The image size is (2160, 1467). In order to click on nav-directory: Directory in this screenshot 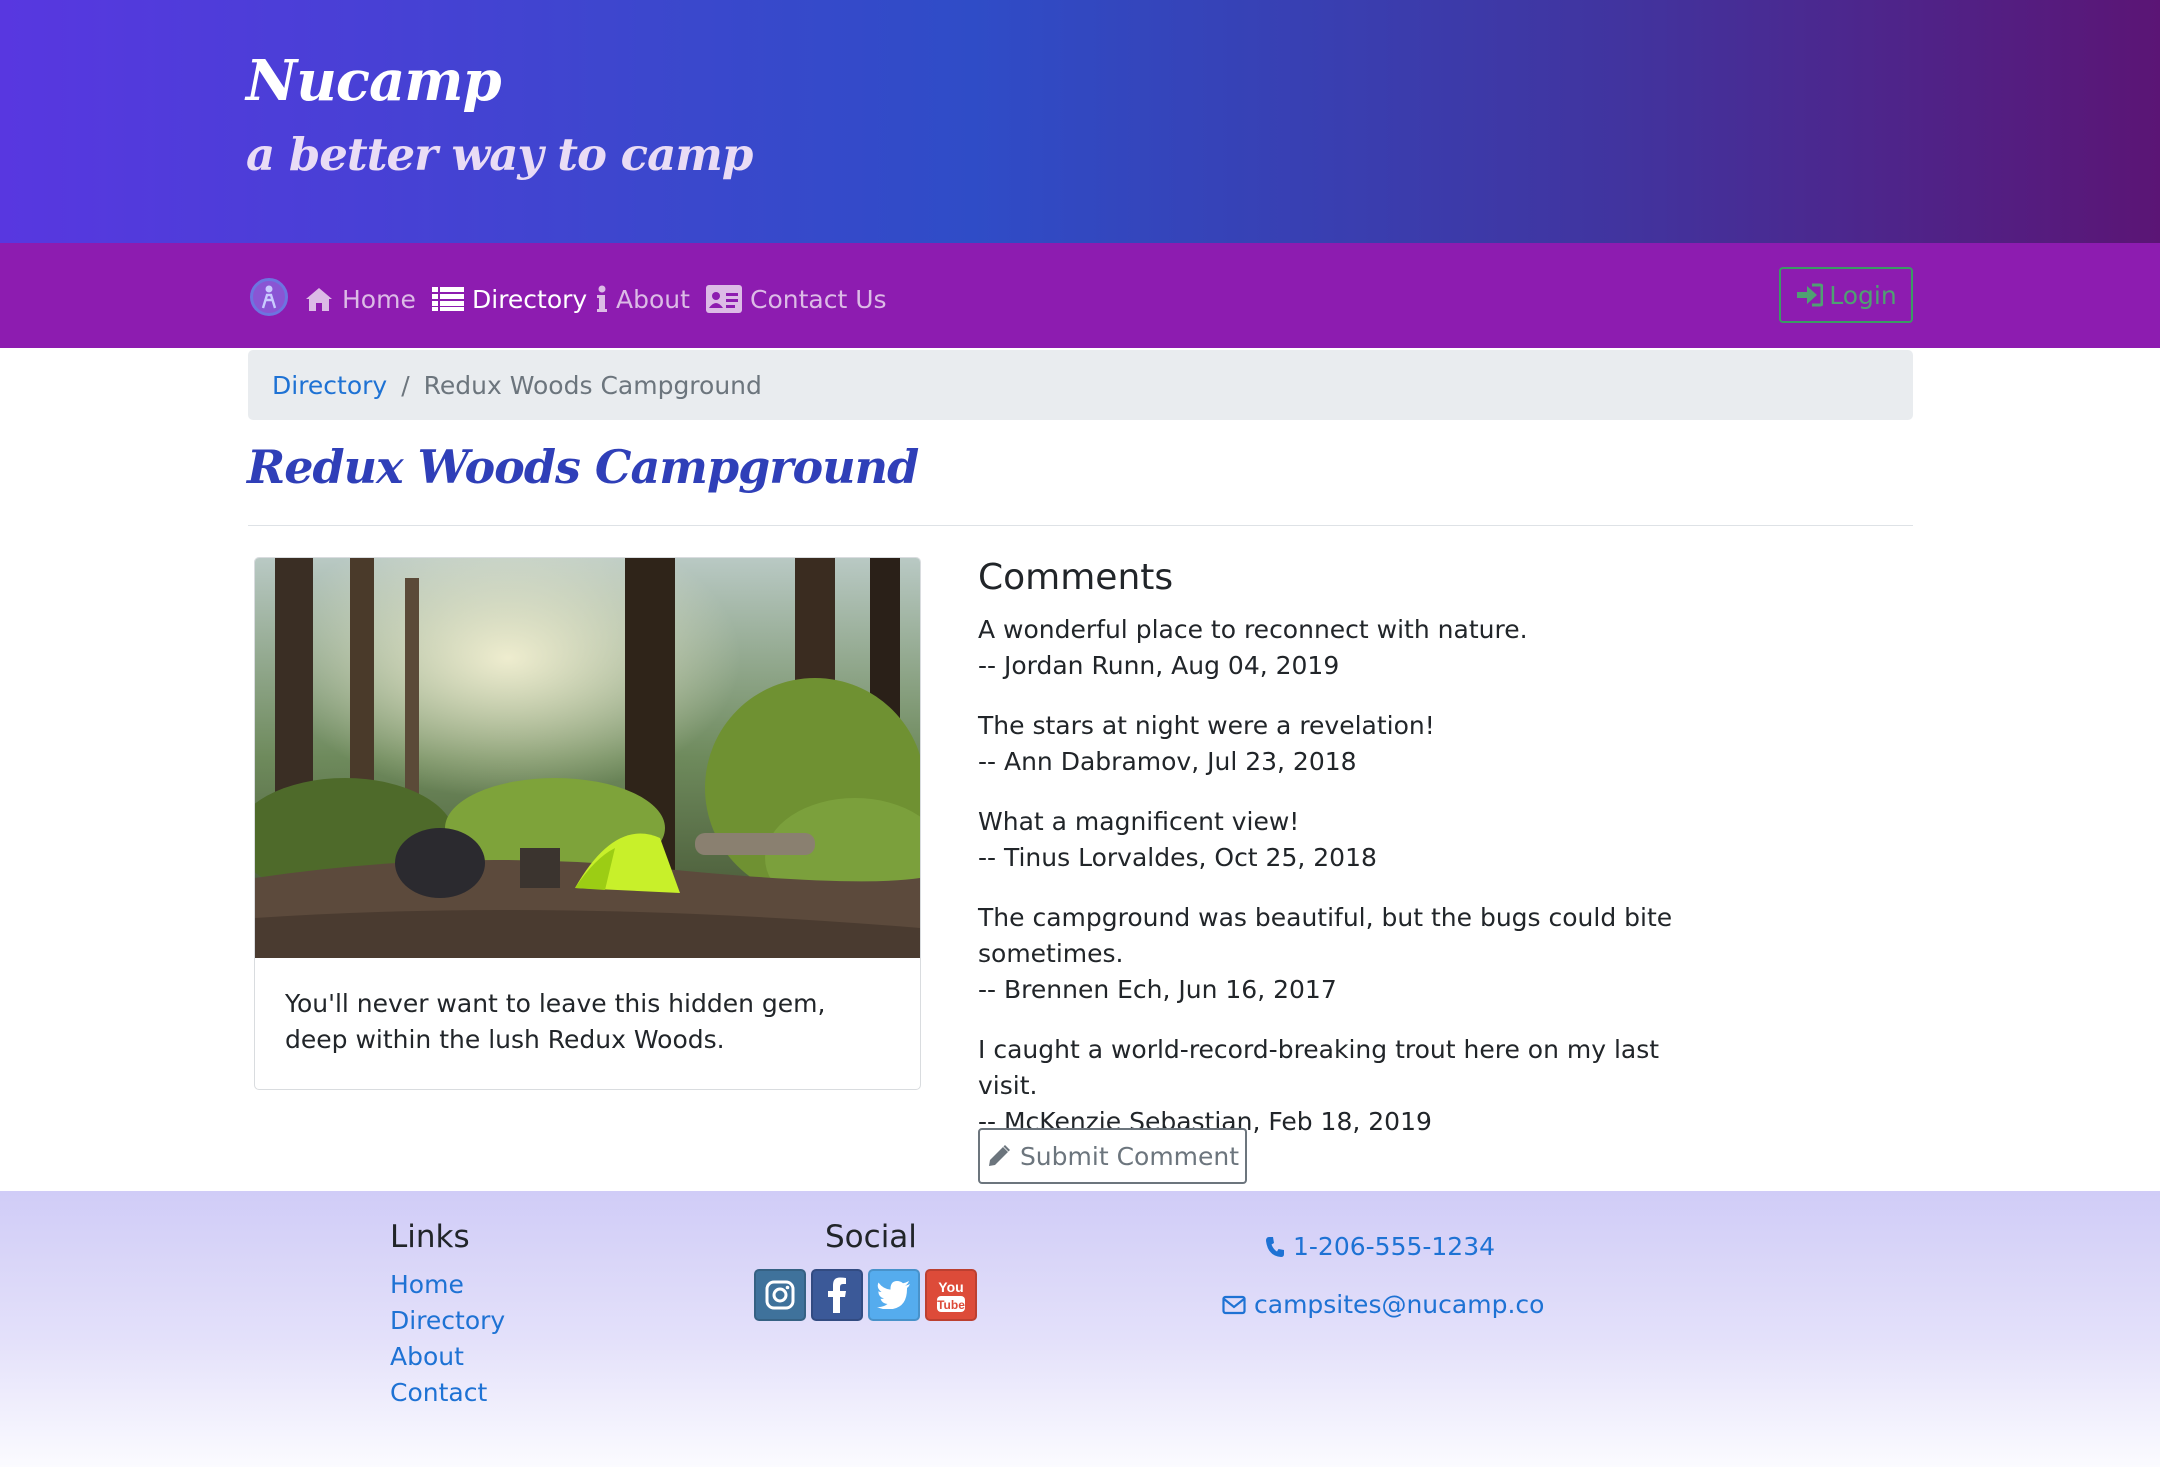, I will do `click(509, 299)`.